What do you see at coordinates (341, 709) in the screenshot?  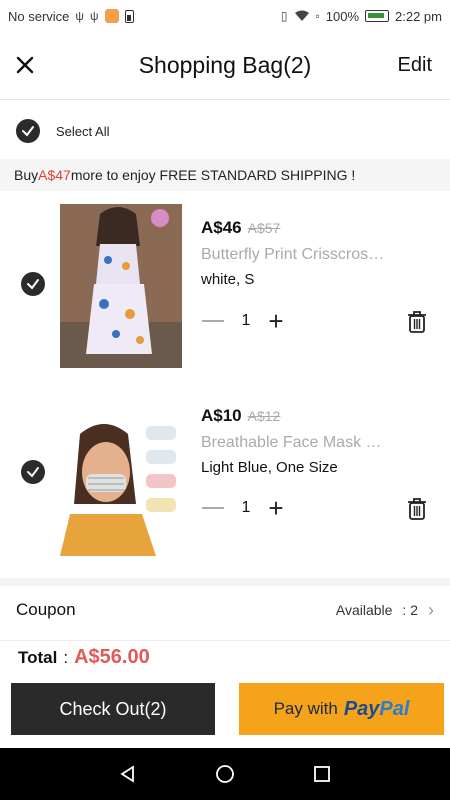 I see `paypal-button: Pay with PayPal` at bounding box center [341, 709].